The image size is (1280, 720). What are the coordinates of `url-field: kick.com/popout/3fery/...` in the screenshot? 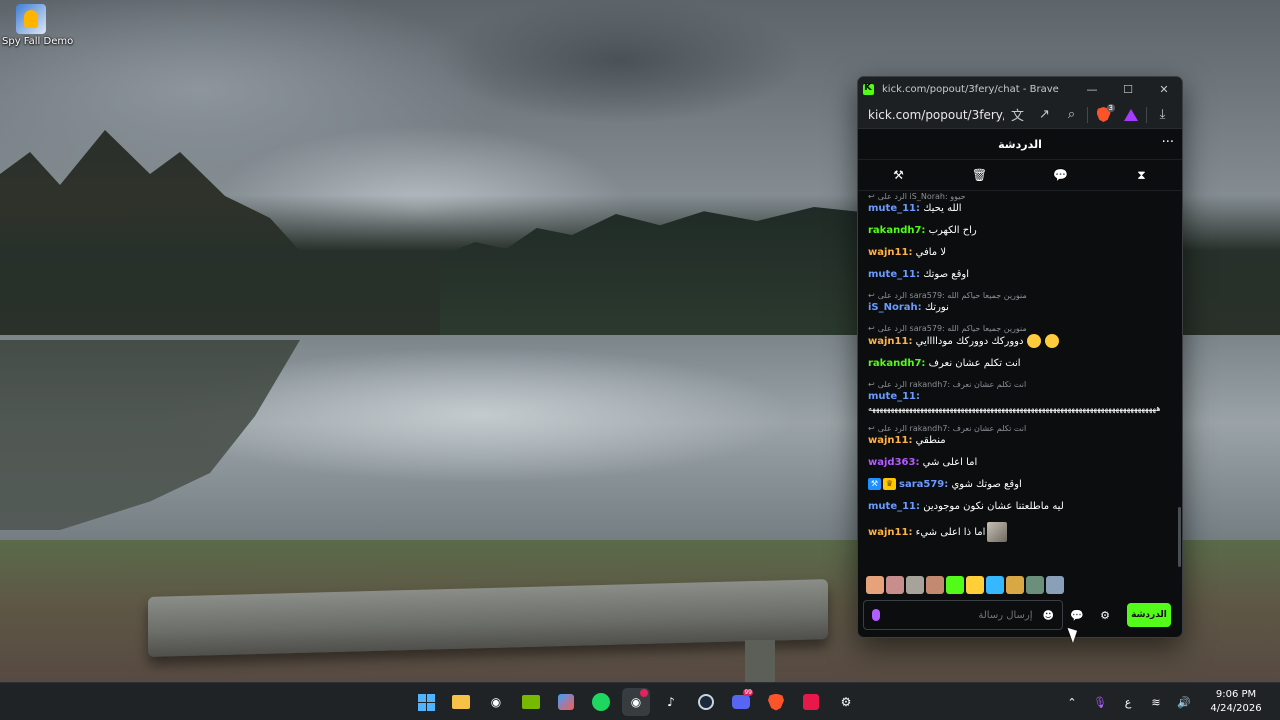 It's located at (936, 115).